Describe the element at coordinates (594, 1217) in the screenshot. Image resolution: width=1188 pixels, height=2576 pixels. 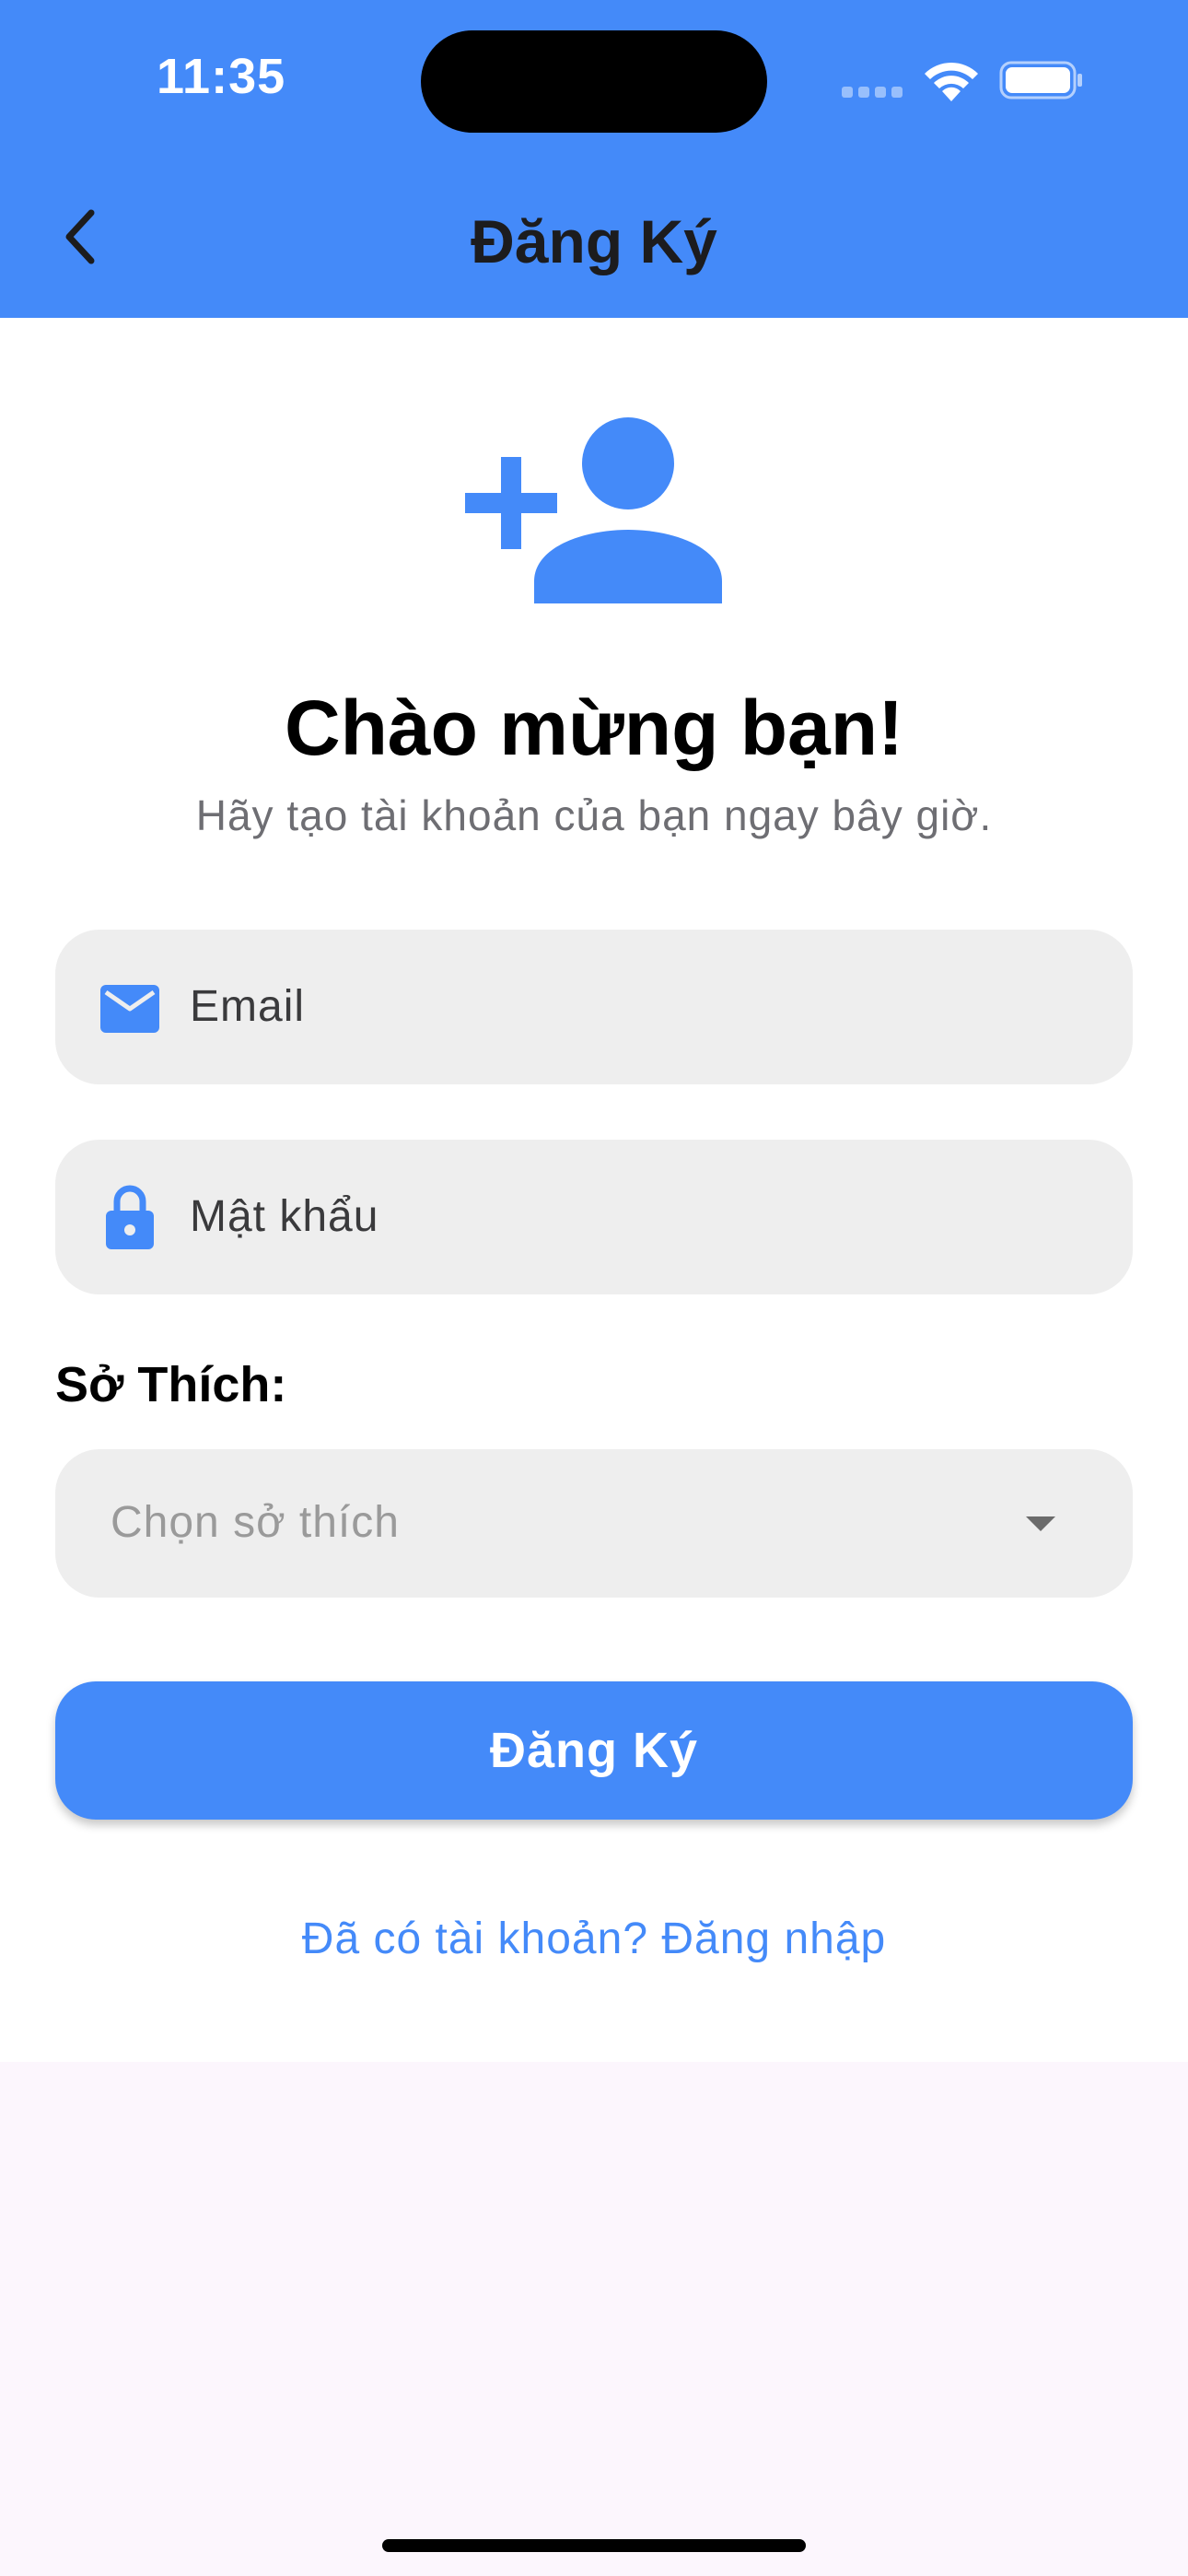
I see `password-field: Mật khẩu` at that location.